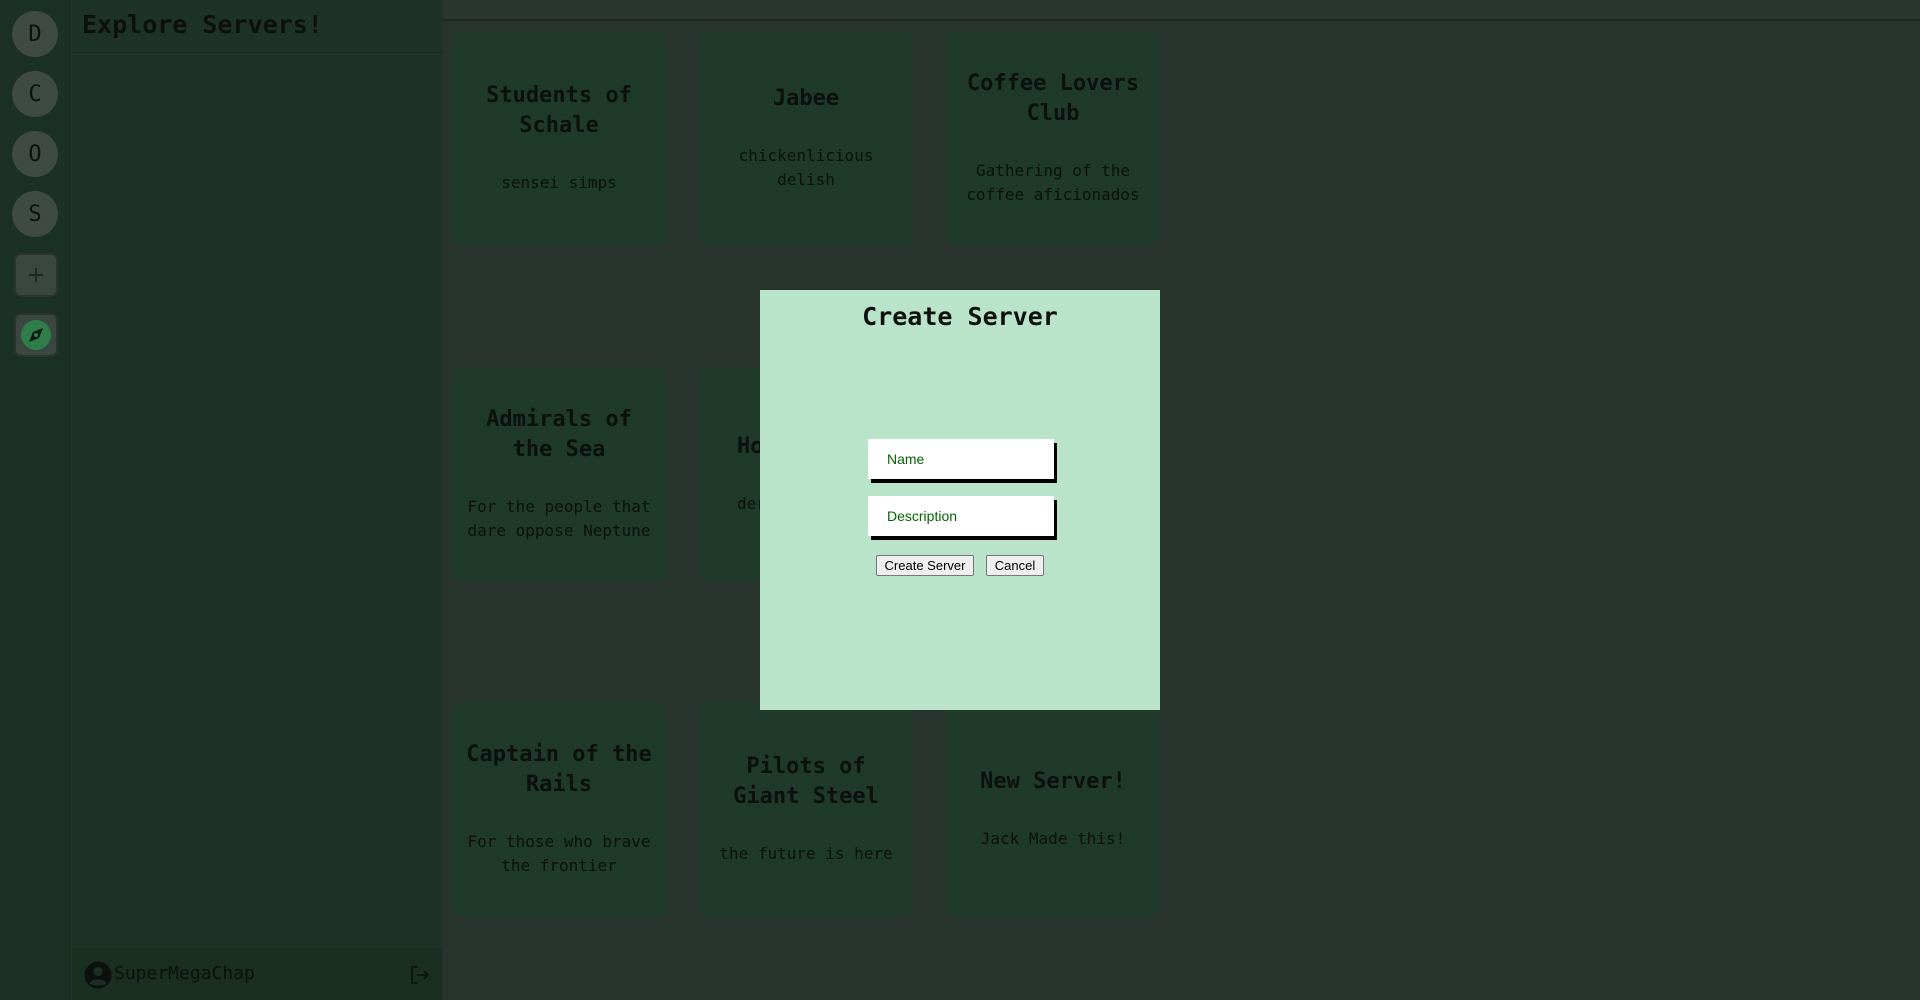  Describe the element at coordinates (1015, 565) in the screenshot. I see `cancel-button: Cancel` at that location.